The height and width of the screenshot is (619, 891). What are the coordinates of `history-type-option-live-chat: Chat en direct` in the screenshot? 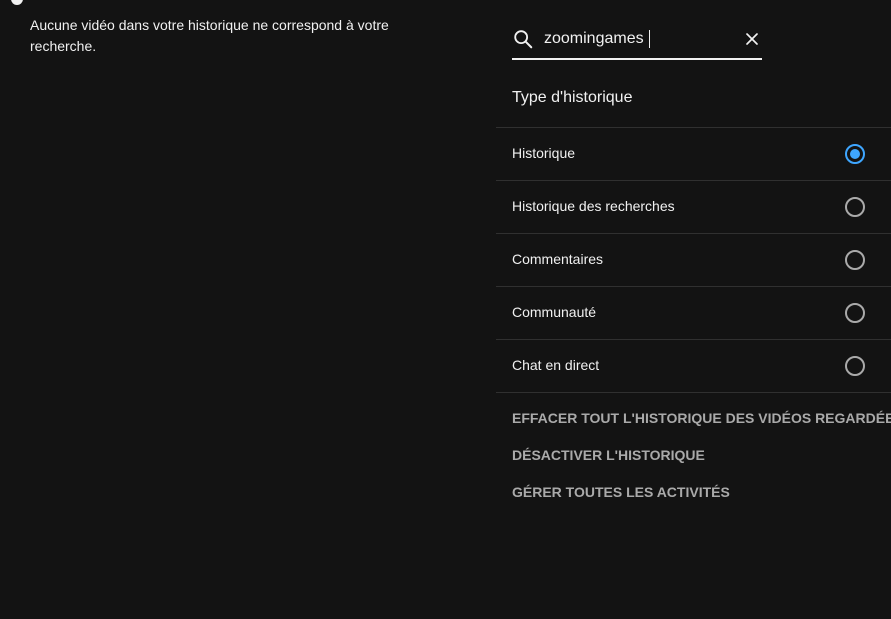 It's located at (693, 366).